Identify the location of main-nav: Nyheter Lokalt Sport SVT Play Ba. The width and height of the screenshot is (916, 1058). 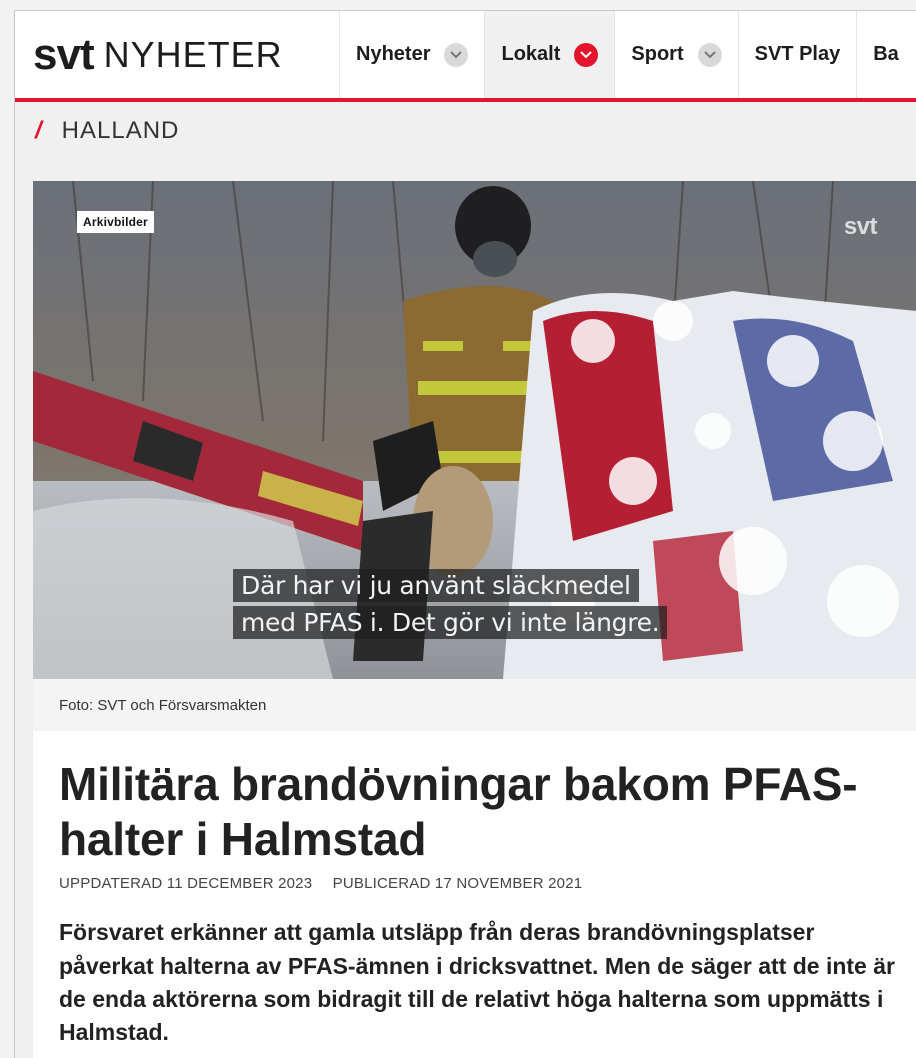
(627, 54).